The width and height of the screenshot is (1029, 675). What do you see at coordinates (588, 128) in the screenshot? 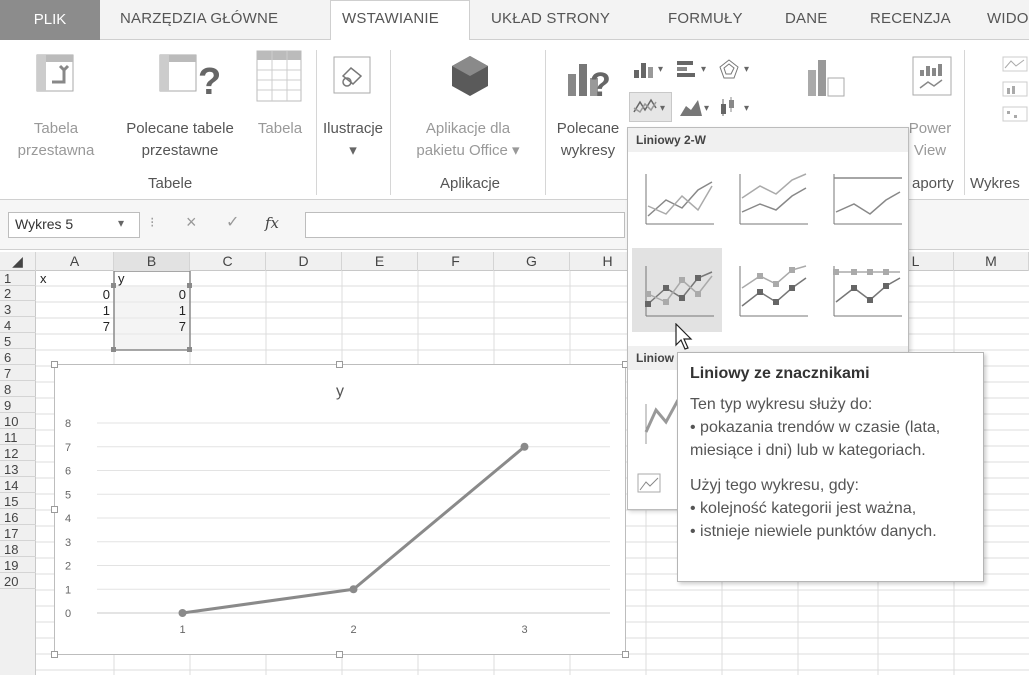
I see `recommended-charts-label-1: Polecane` at bounding box center [588, 128].